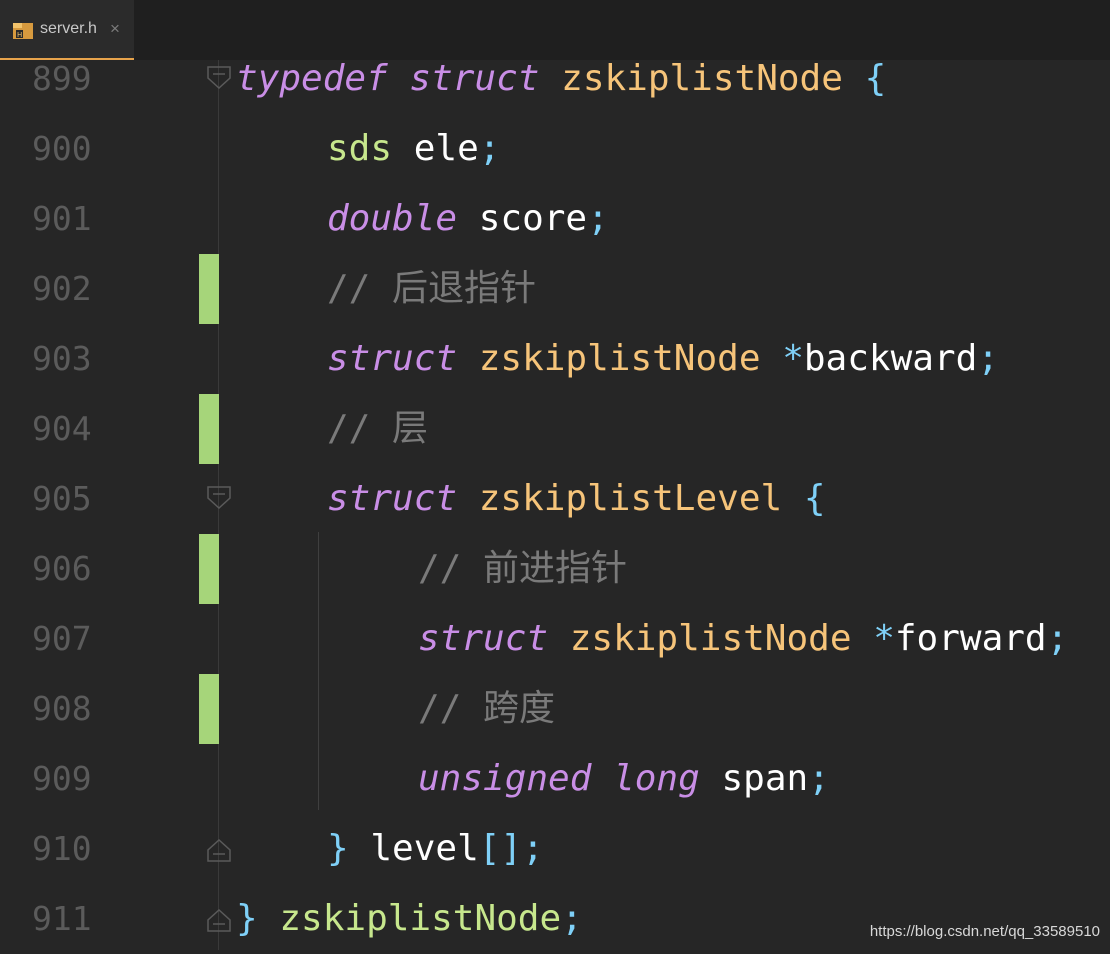 The width and height of the screenshot is (1110, 954). Describe the element at coordinates (743, 638) in the screenshot. I see `code-text: struct zskiplistNode *forward;` at that location.